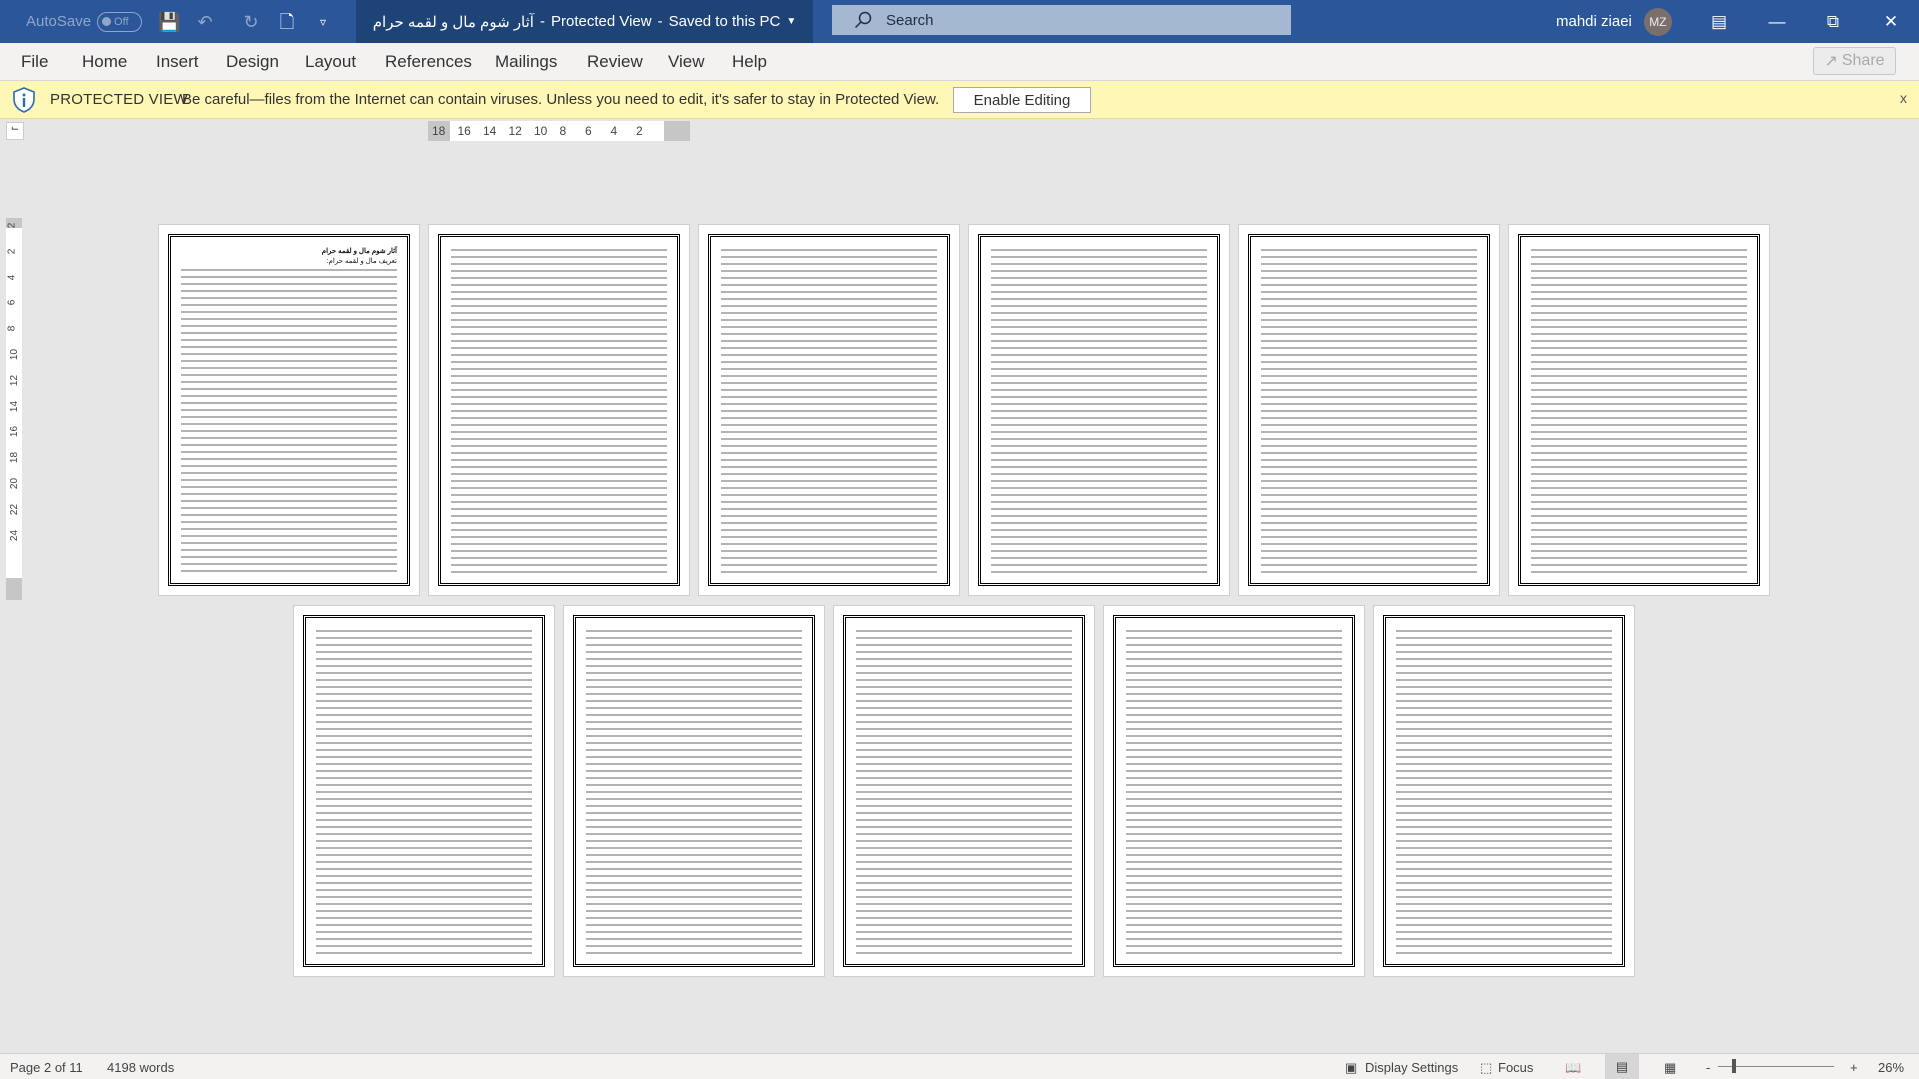  Describe the element at coordinates (749, 62) in the screenshot. I see `tab-help: Help` at that location.